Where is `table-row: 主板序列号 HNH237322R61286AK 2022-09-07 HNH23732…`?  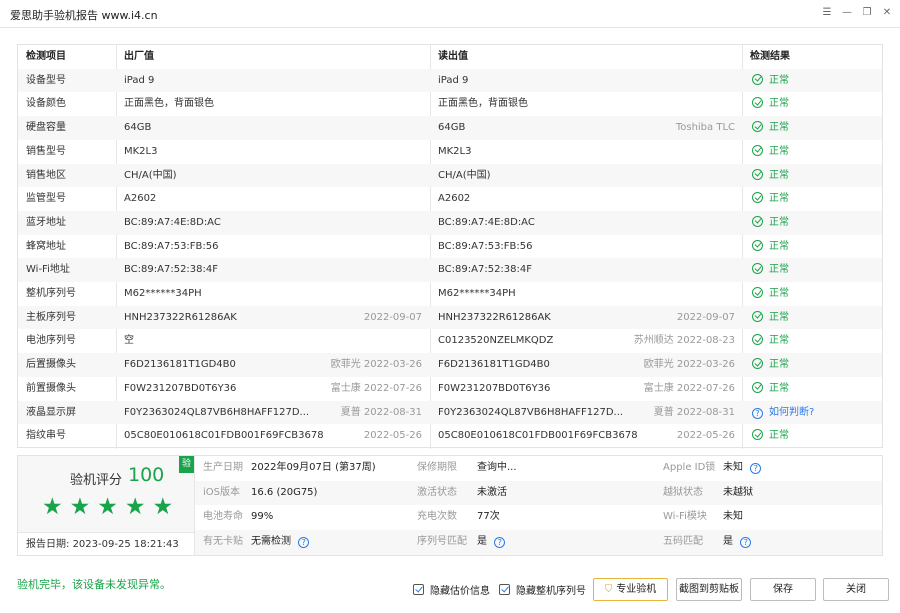 table-row: 主板序列号 HNH237322R61286AK 2022-09-07 HNH23732… is located at coordinates (450, 317).